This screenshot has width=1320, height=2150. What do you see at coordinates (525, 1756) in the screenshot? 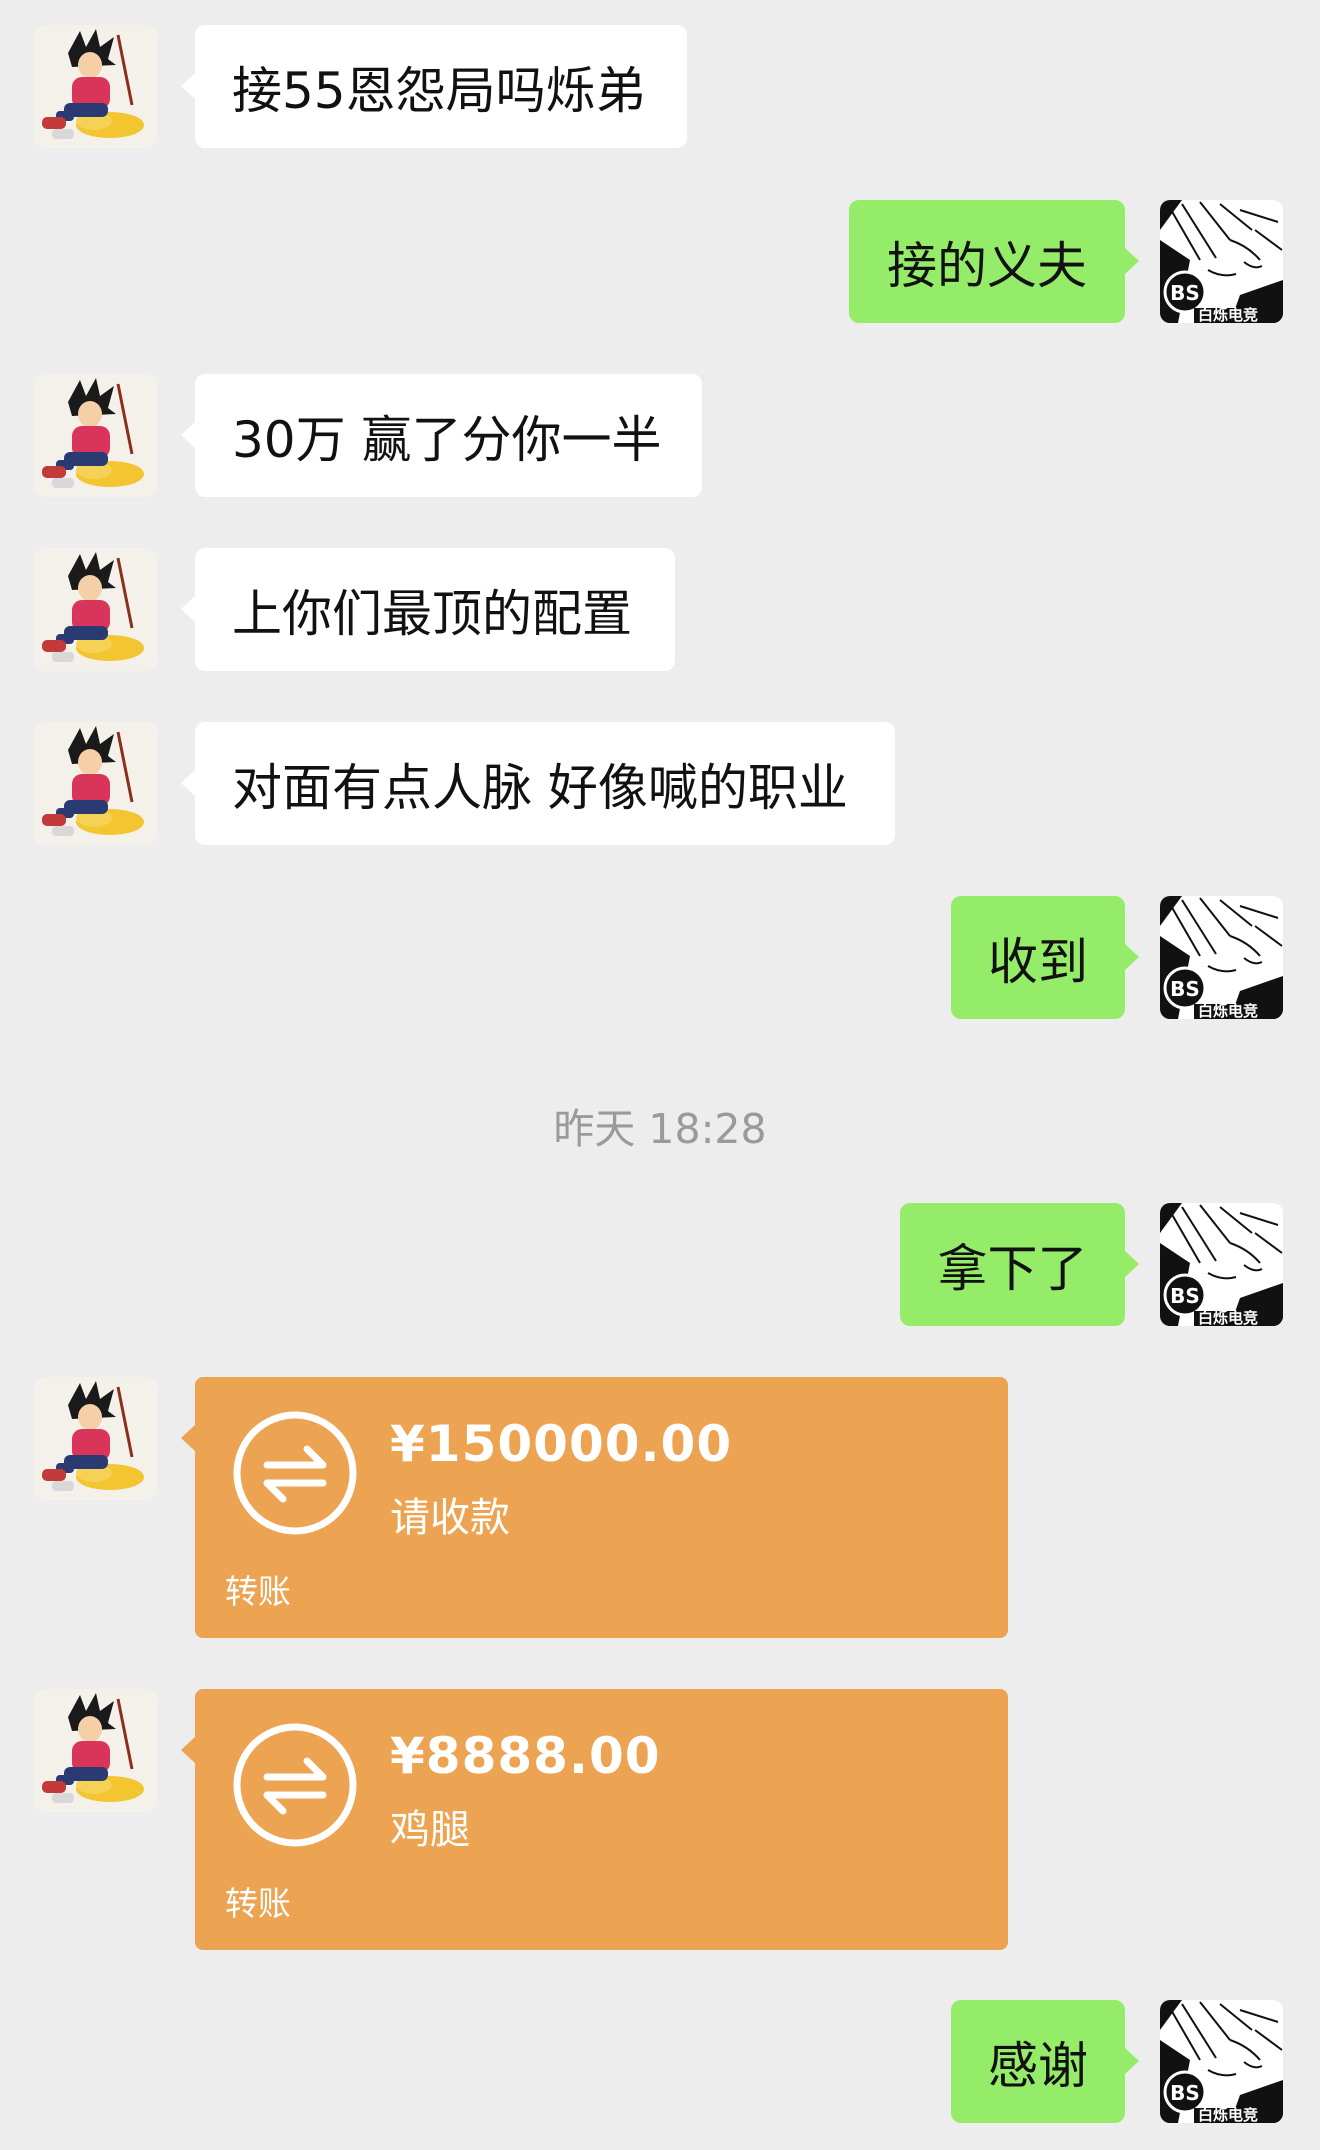
I see `transfer-amount: ¥8888.00` at bounding box center [525, 1756].